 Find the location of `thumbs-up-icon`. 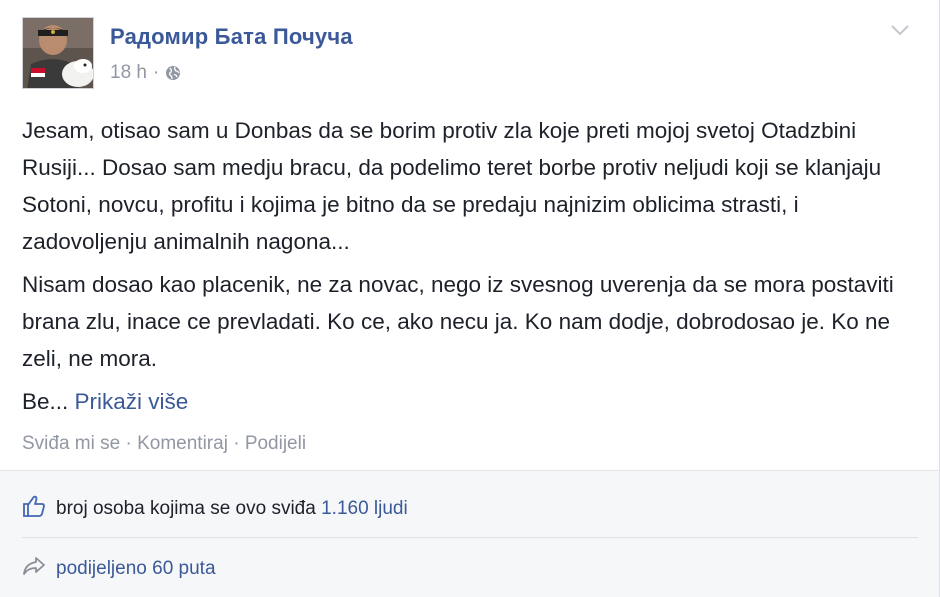

thumbs-up-icon is located at coordinates (34, 509).